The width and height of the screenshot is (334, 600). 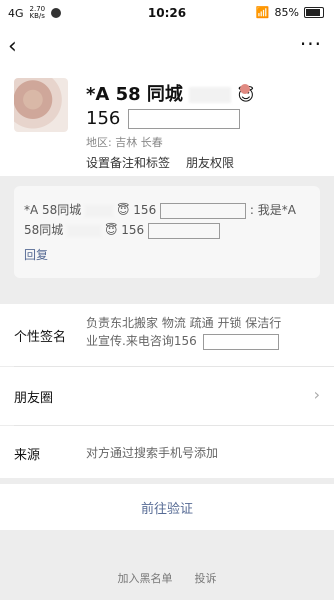 I want to click on region-value: 吉林 长春, so click(x=139, y=142).